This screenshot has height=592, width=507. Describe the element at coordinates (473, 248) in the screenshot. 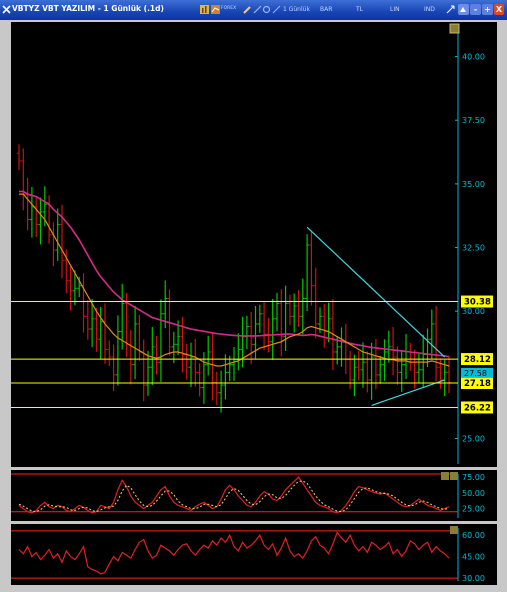

I see `price-tick-label: 32.50` at that location.